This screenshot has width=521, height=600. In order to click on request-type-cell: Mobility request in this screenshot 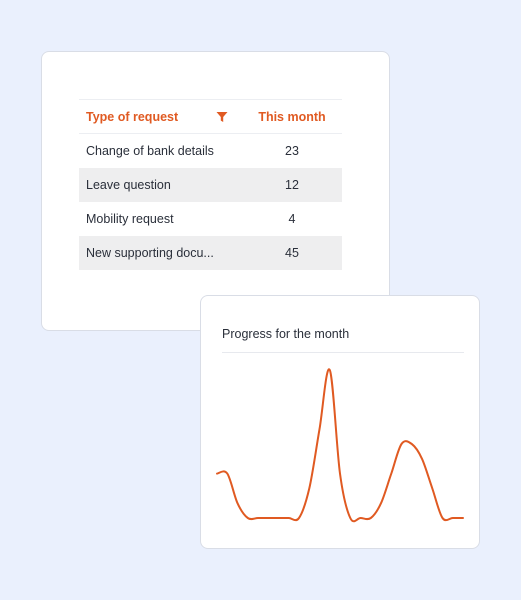, I will do `click(130, 219)`.